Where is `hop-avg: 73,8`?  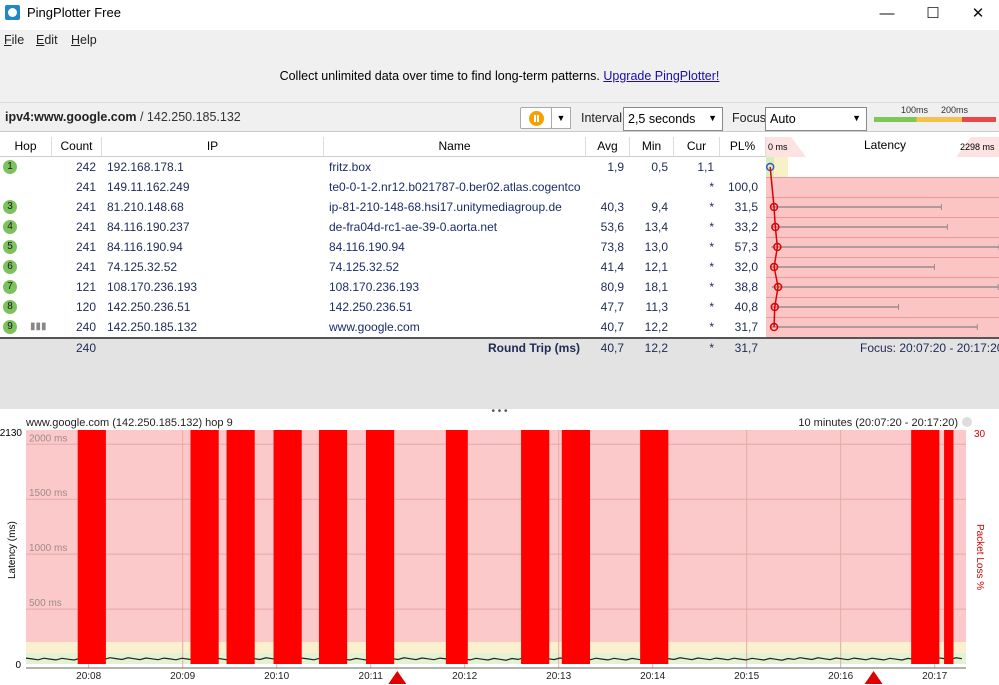
hop-avg: 73,8 is located at coordinates (612, 247).